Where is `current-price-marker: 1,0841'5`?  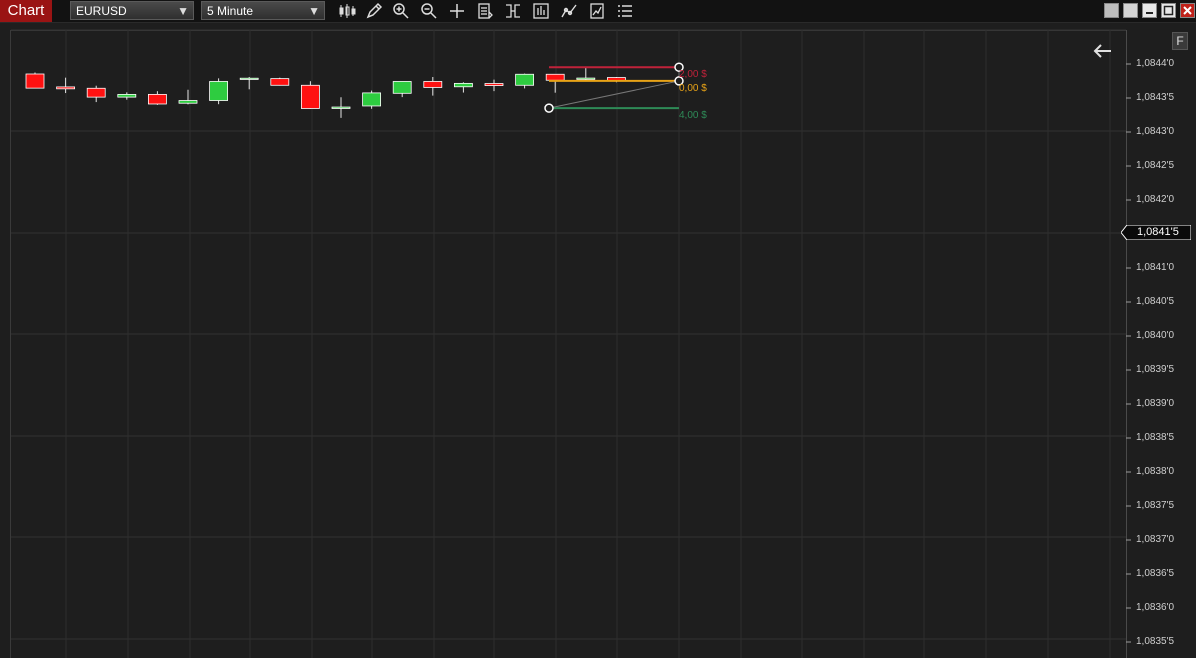 current-price-marker: 1,0841'5 is located at coordinates (1156, 232).